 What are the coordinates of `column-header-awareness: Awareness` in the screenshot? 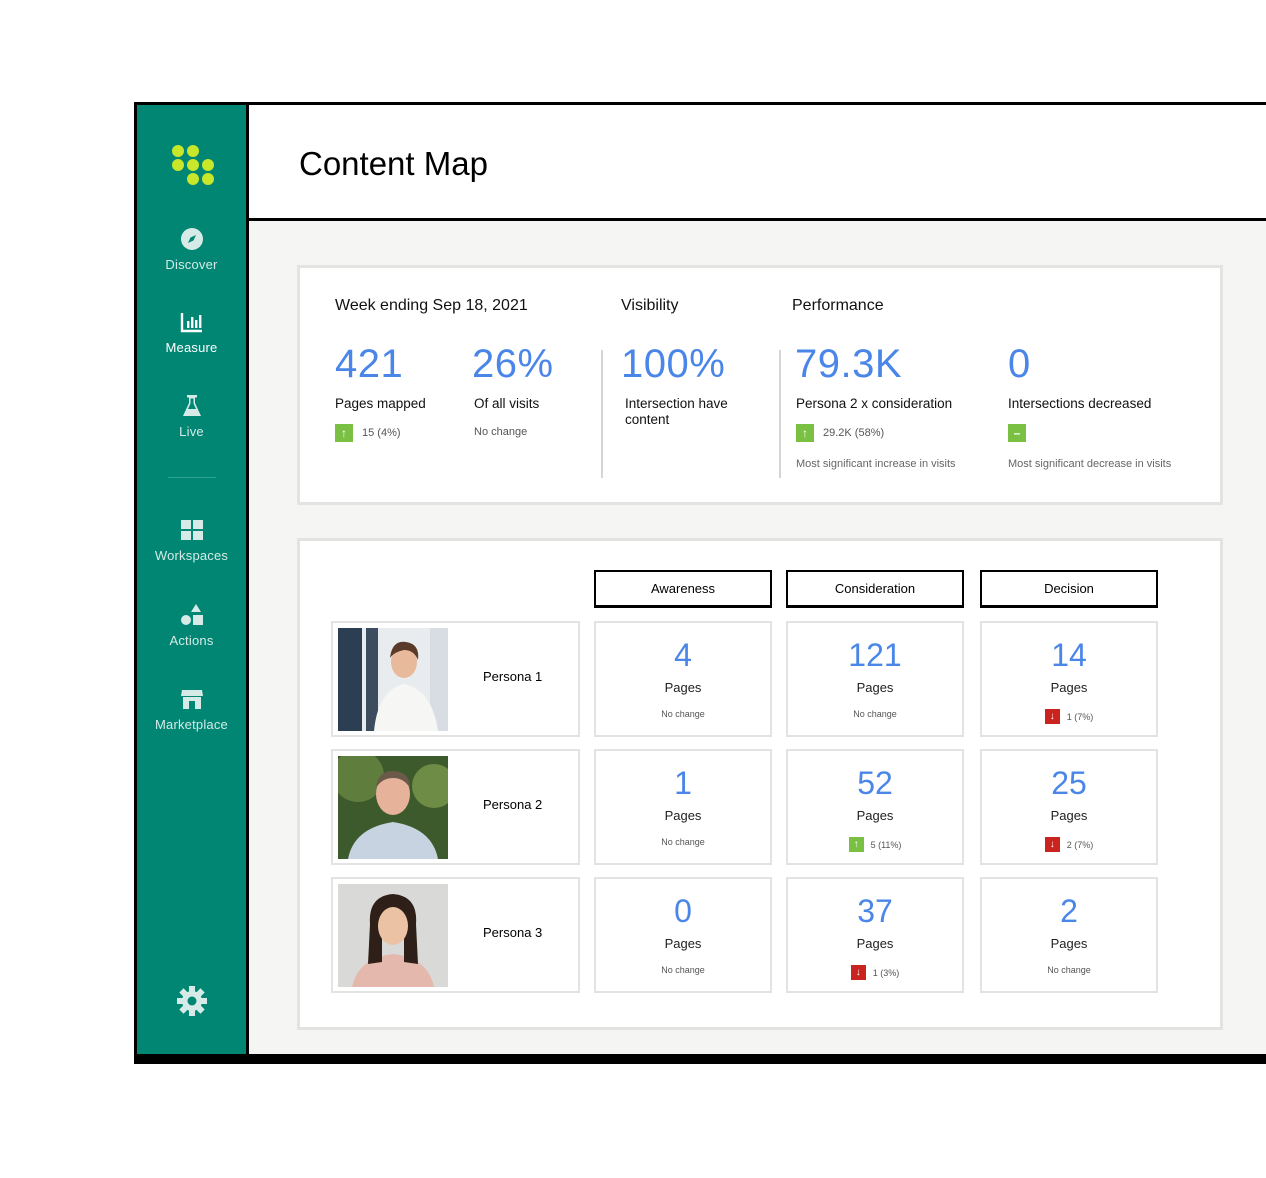 It's located at (683, 589).